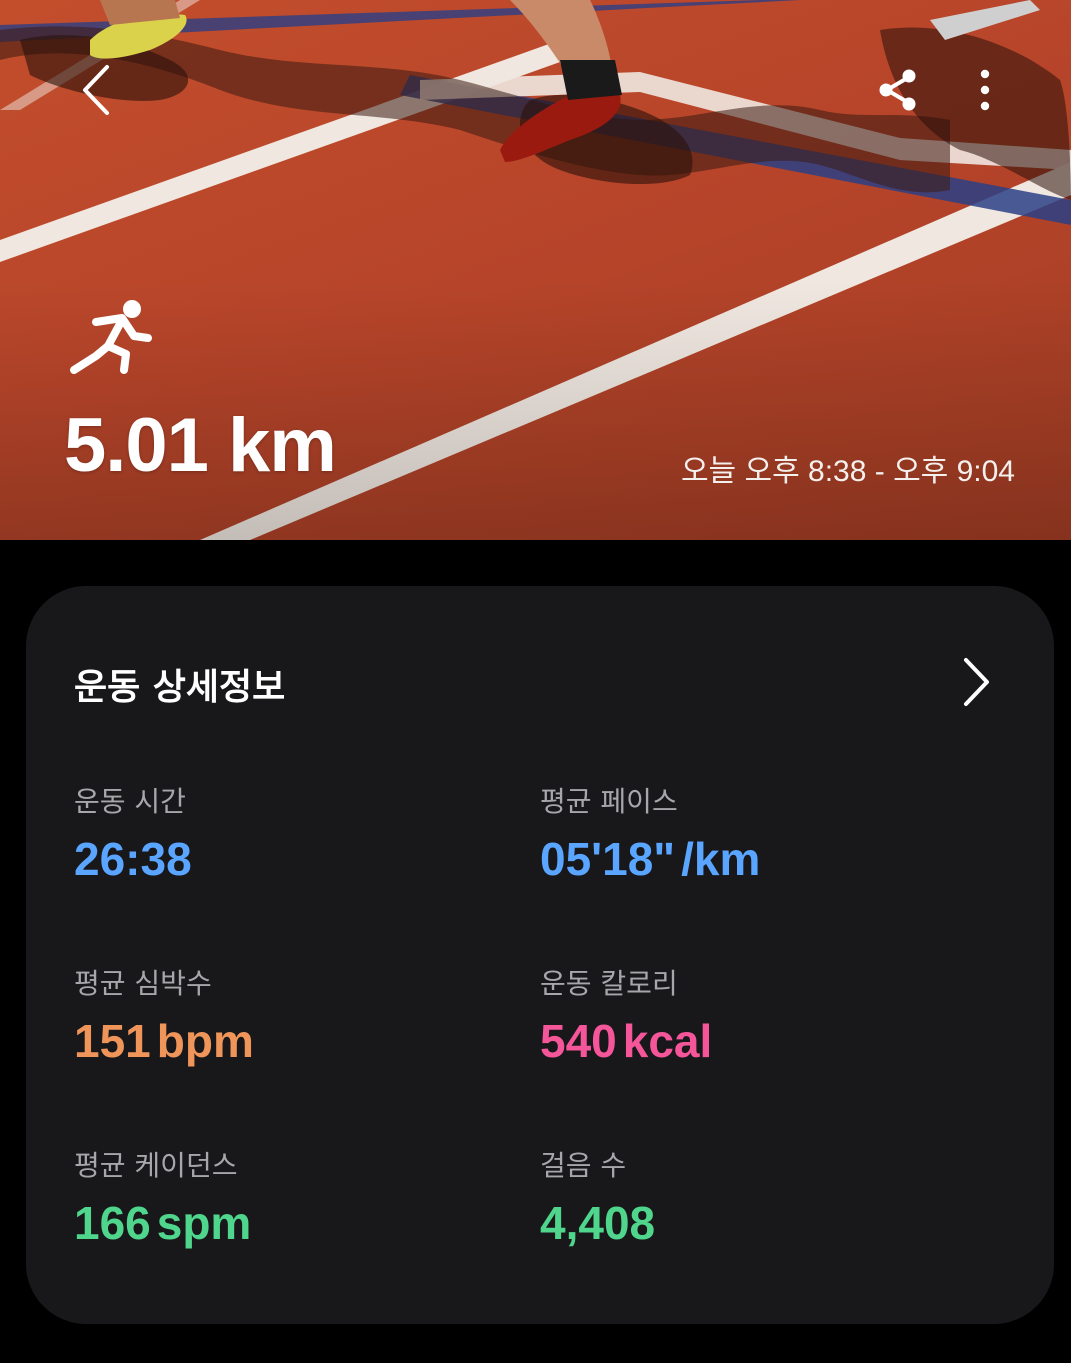  I want to click on stat-value: 05'18"/km, so click(650, 859).